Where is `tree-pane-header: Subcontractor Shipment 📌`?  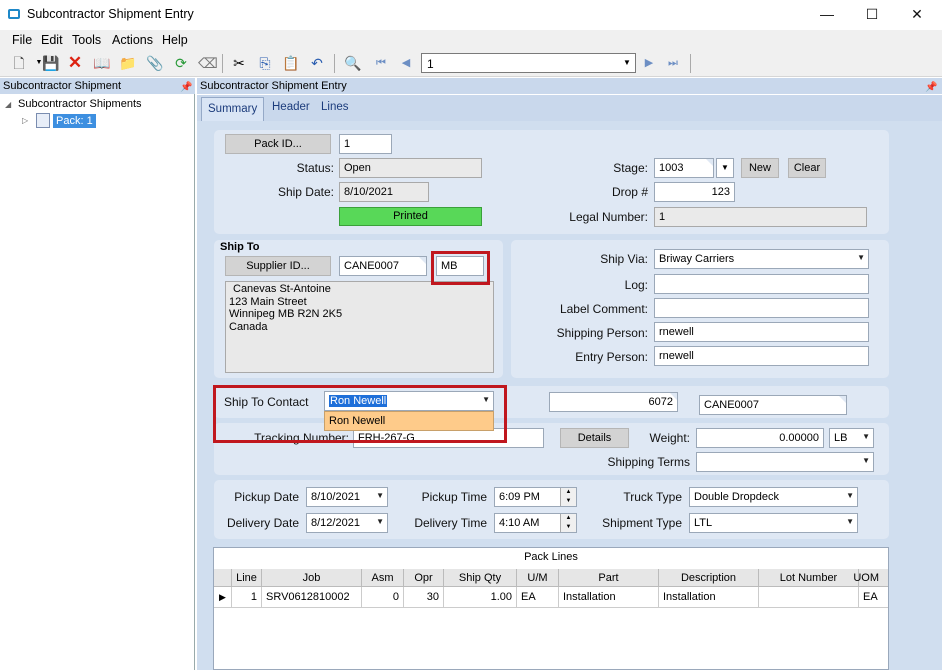
tree-pane-header: Subcontractor Shipment 📌 is located at coordinates (97, 86).